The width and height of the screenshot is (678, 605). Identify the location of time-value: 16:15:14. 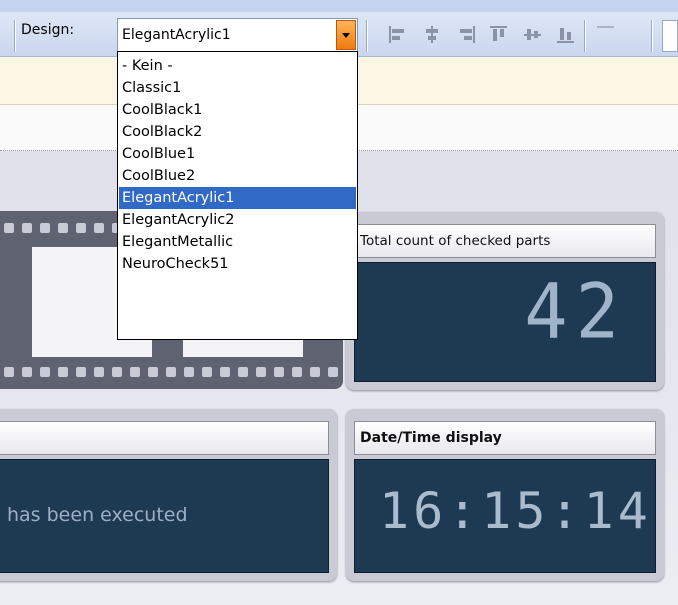
(515, 511).